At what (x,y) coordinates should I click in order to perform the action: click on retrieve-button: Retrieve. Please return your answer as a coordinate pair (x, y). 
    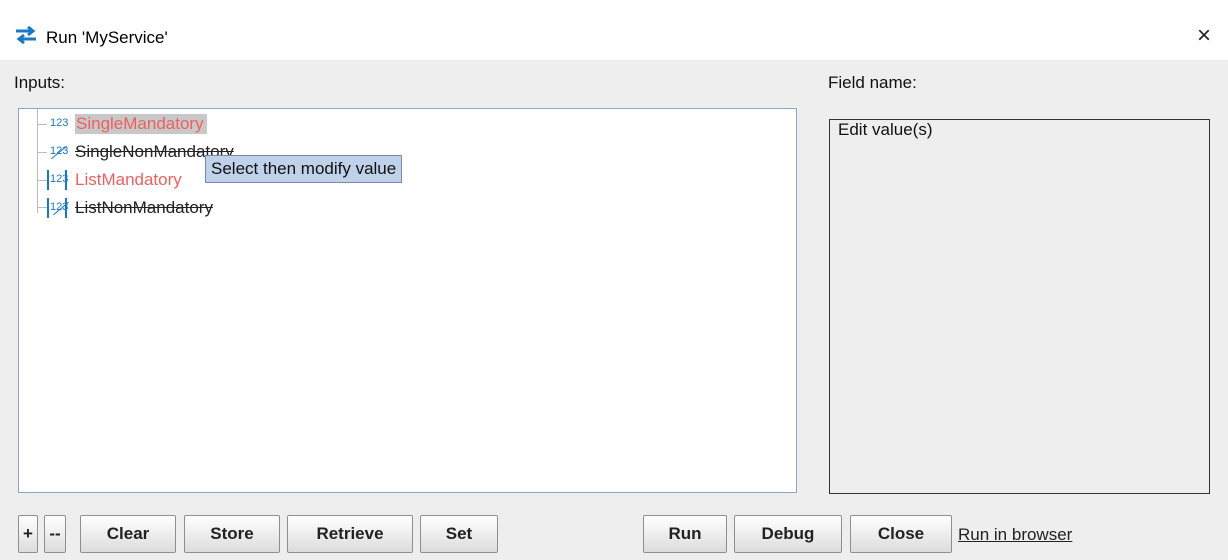
    Looking at the image, I should click on (350, 534).